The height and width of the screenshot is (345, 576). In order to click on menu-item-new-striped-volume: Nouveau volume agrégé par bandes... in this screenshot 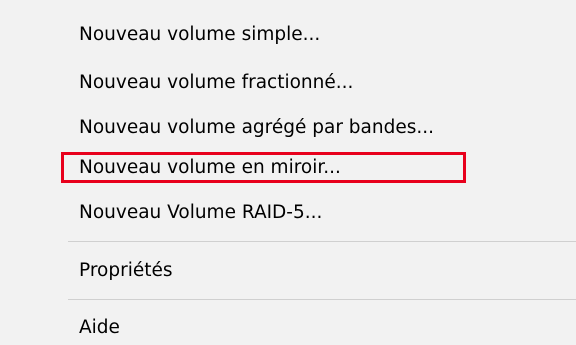, I will do `click(288, 128)`.